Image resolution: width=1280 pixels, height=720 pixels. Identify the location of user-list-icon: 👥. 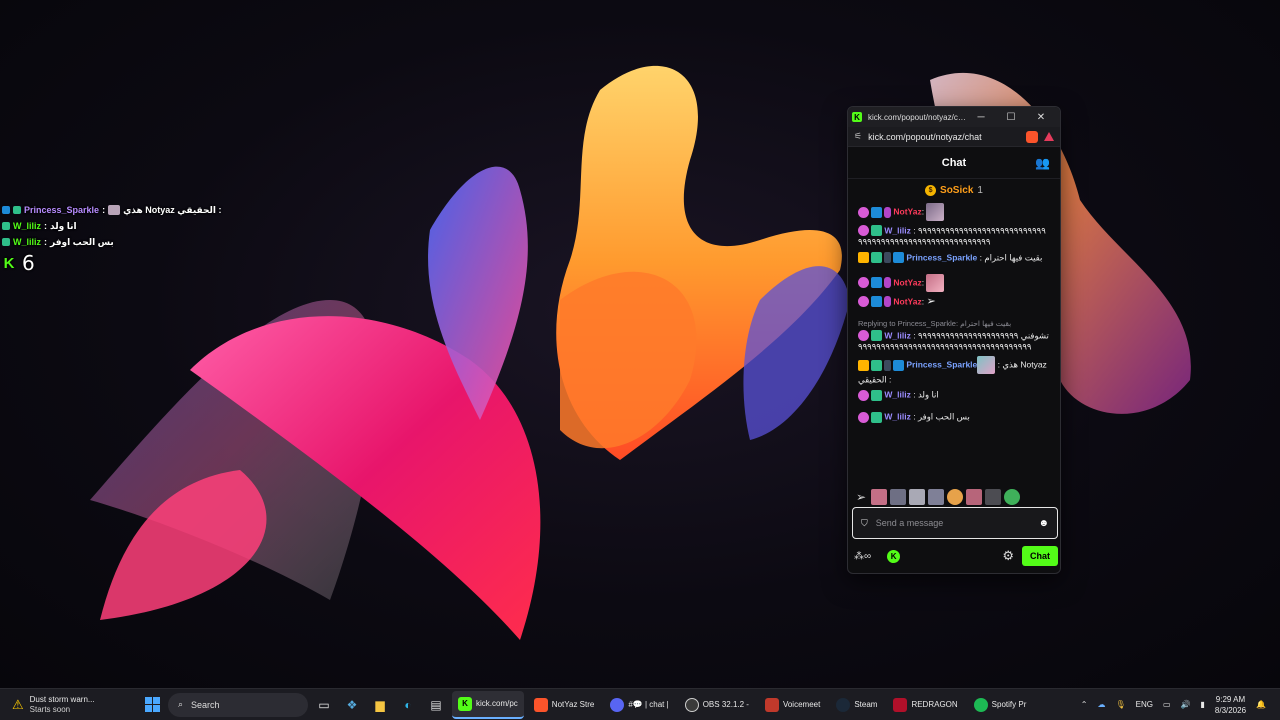
(1042, 163).